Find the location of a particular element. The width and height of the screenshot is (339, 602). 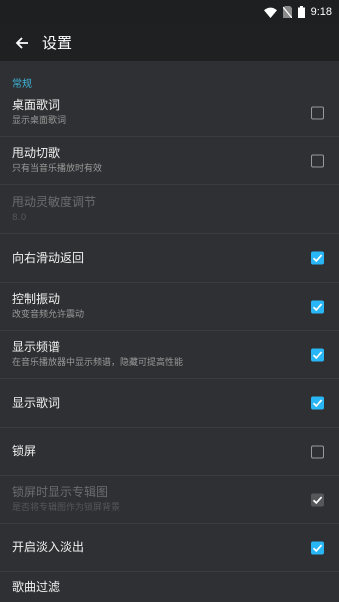

setting-row-desktop-lyrics: 桌面歌词显示桌面歌词 is located at coordinates (169, 113).